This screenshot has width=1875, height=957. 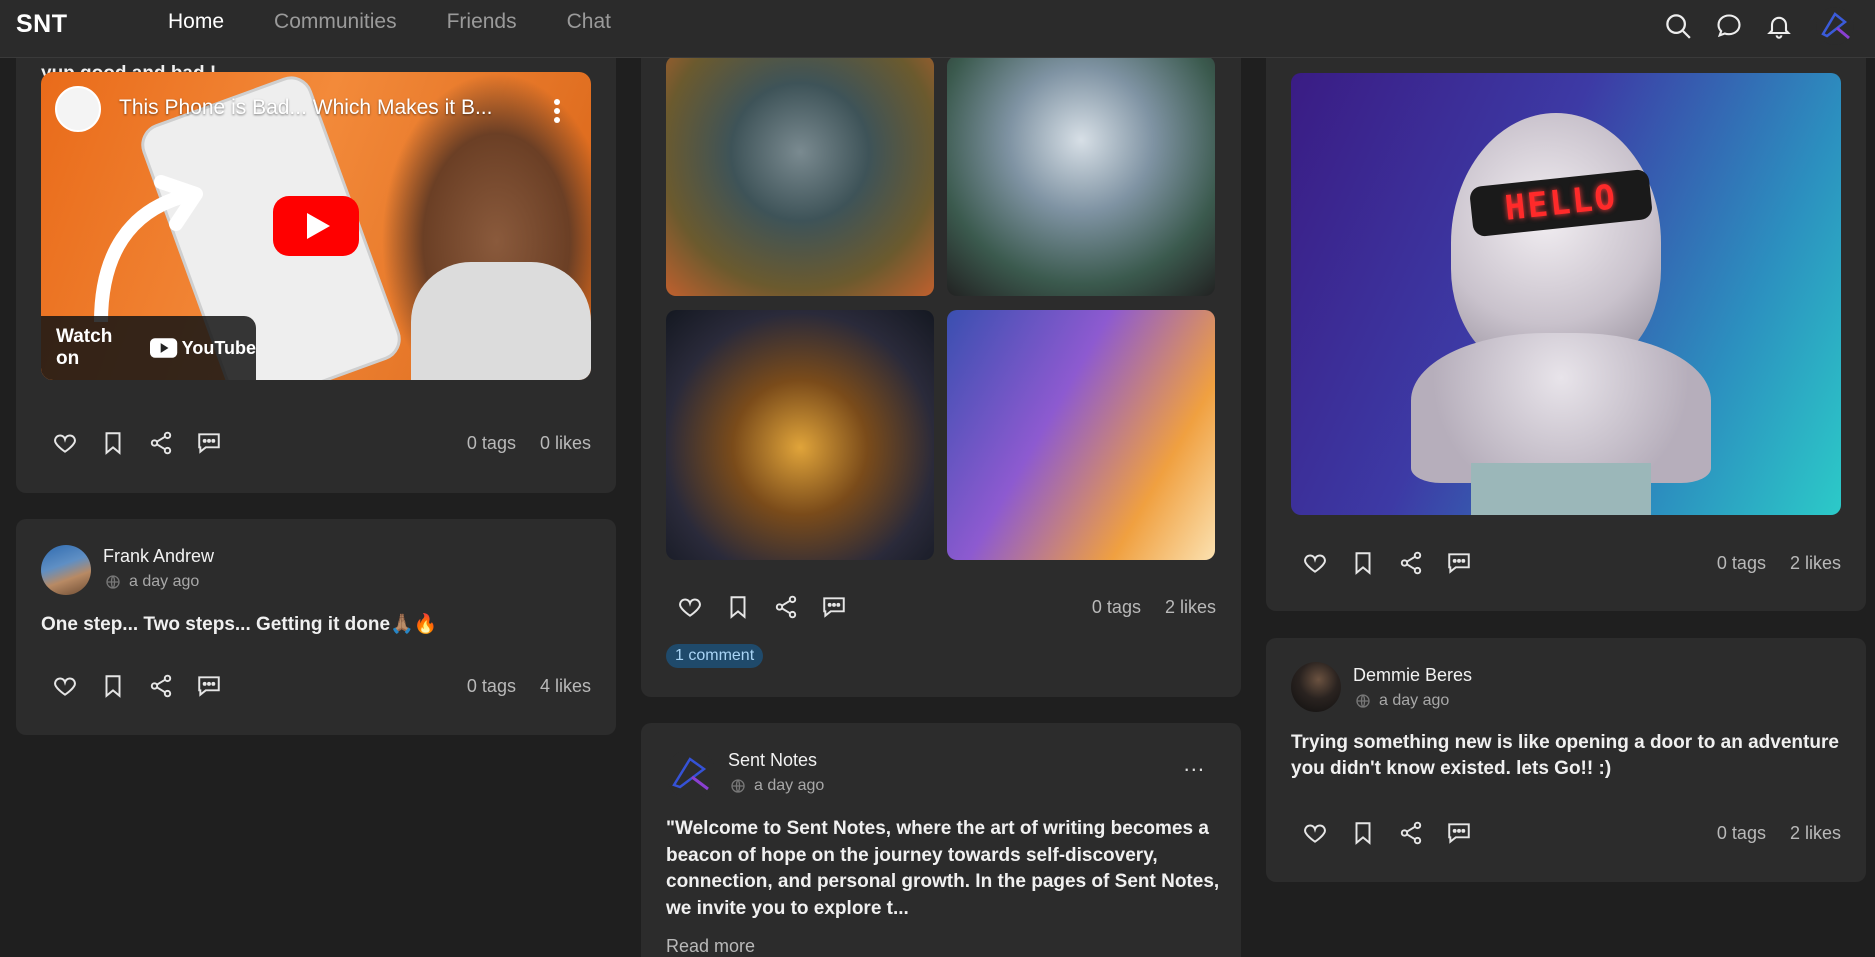 What do you see at coordinates (1759, 26) in the screenshot?
I see `top-actions` at bounding box center [1759, 26].